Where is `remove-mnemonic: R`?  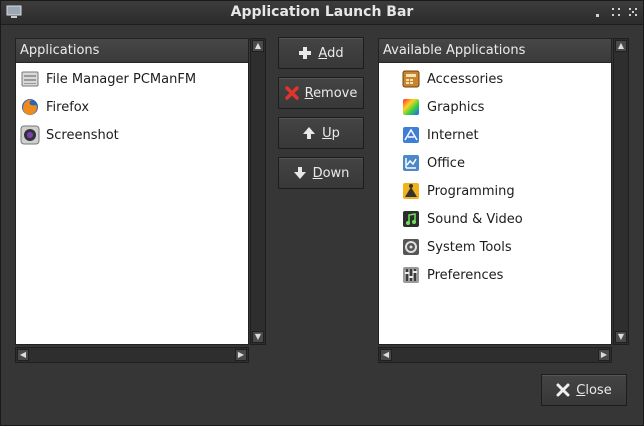 remove-mnemonic: R is located at coordinates (309, 93).